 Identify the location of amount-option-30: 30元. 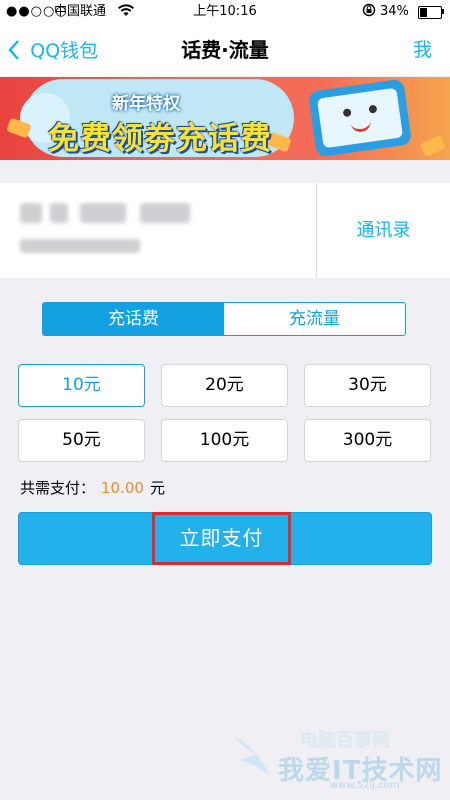
(367, 385).